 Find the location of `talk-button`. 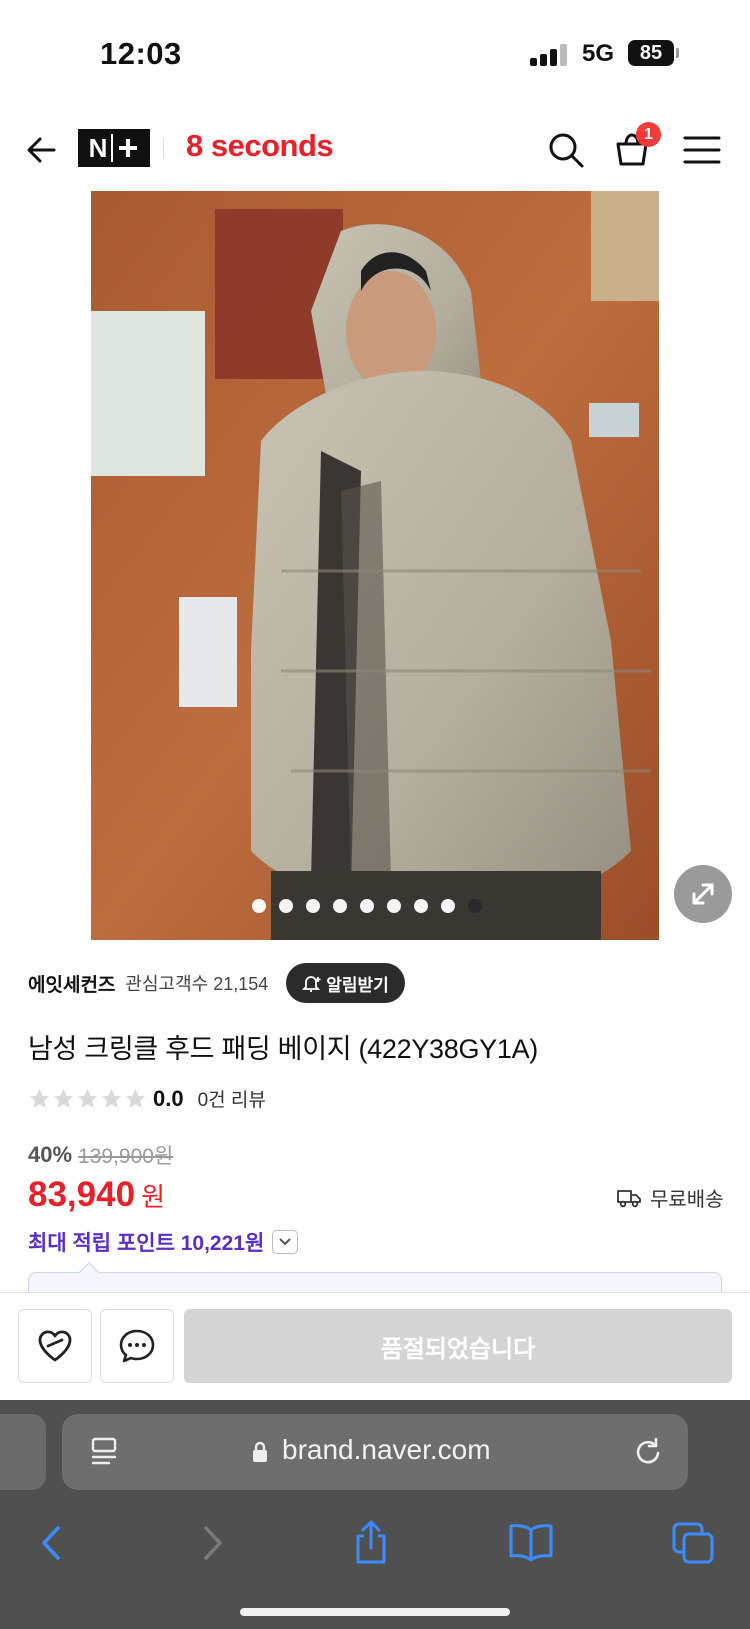

talk-button is located at coordinates (137, 1346).